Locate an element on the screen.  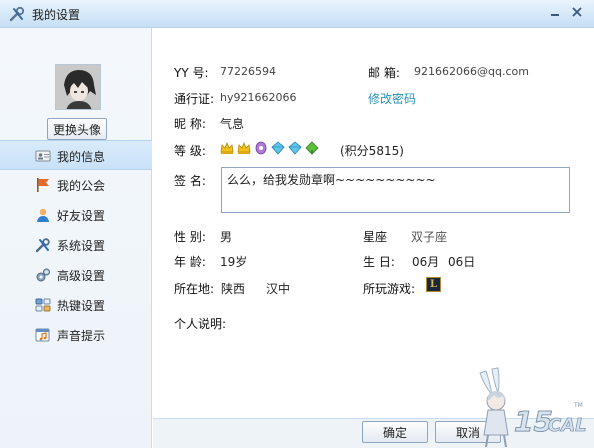
keyboard-icon is located at coordinates (43, 305).